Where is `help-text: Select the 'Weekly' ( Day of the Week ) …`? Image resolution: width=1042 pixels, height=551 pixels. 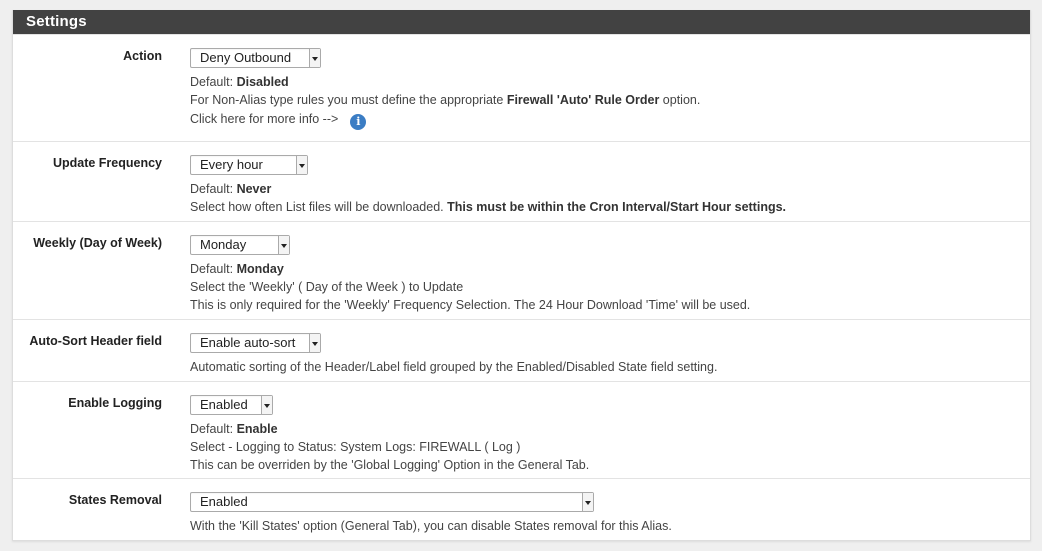 help-text: Select the 'Weekly' ( Day of the Week ) … is located at coordinates (327, 287).